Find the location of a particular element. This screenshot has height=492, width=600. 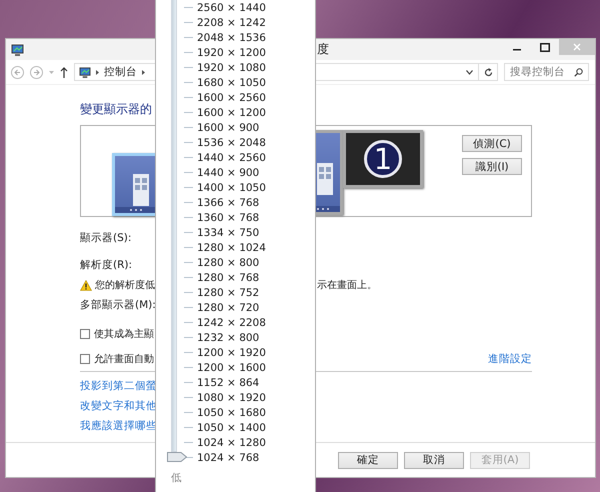

resolution-option: 1200 × 1600 is located at coordinates (231, 368).